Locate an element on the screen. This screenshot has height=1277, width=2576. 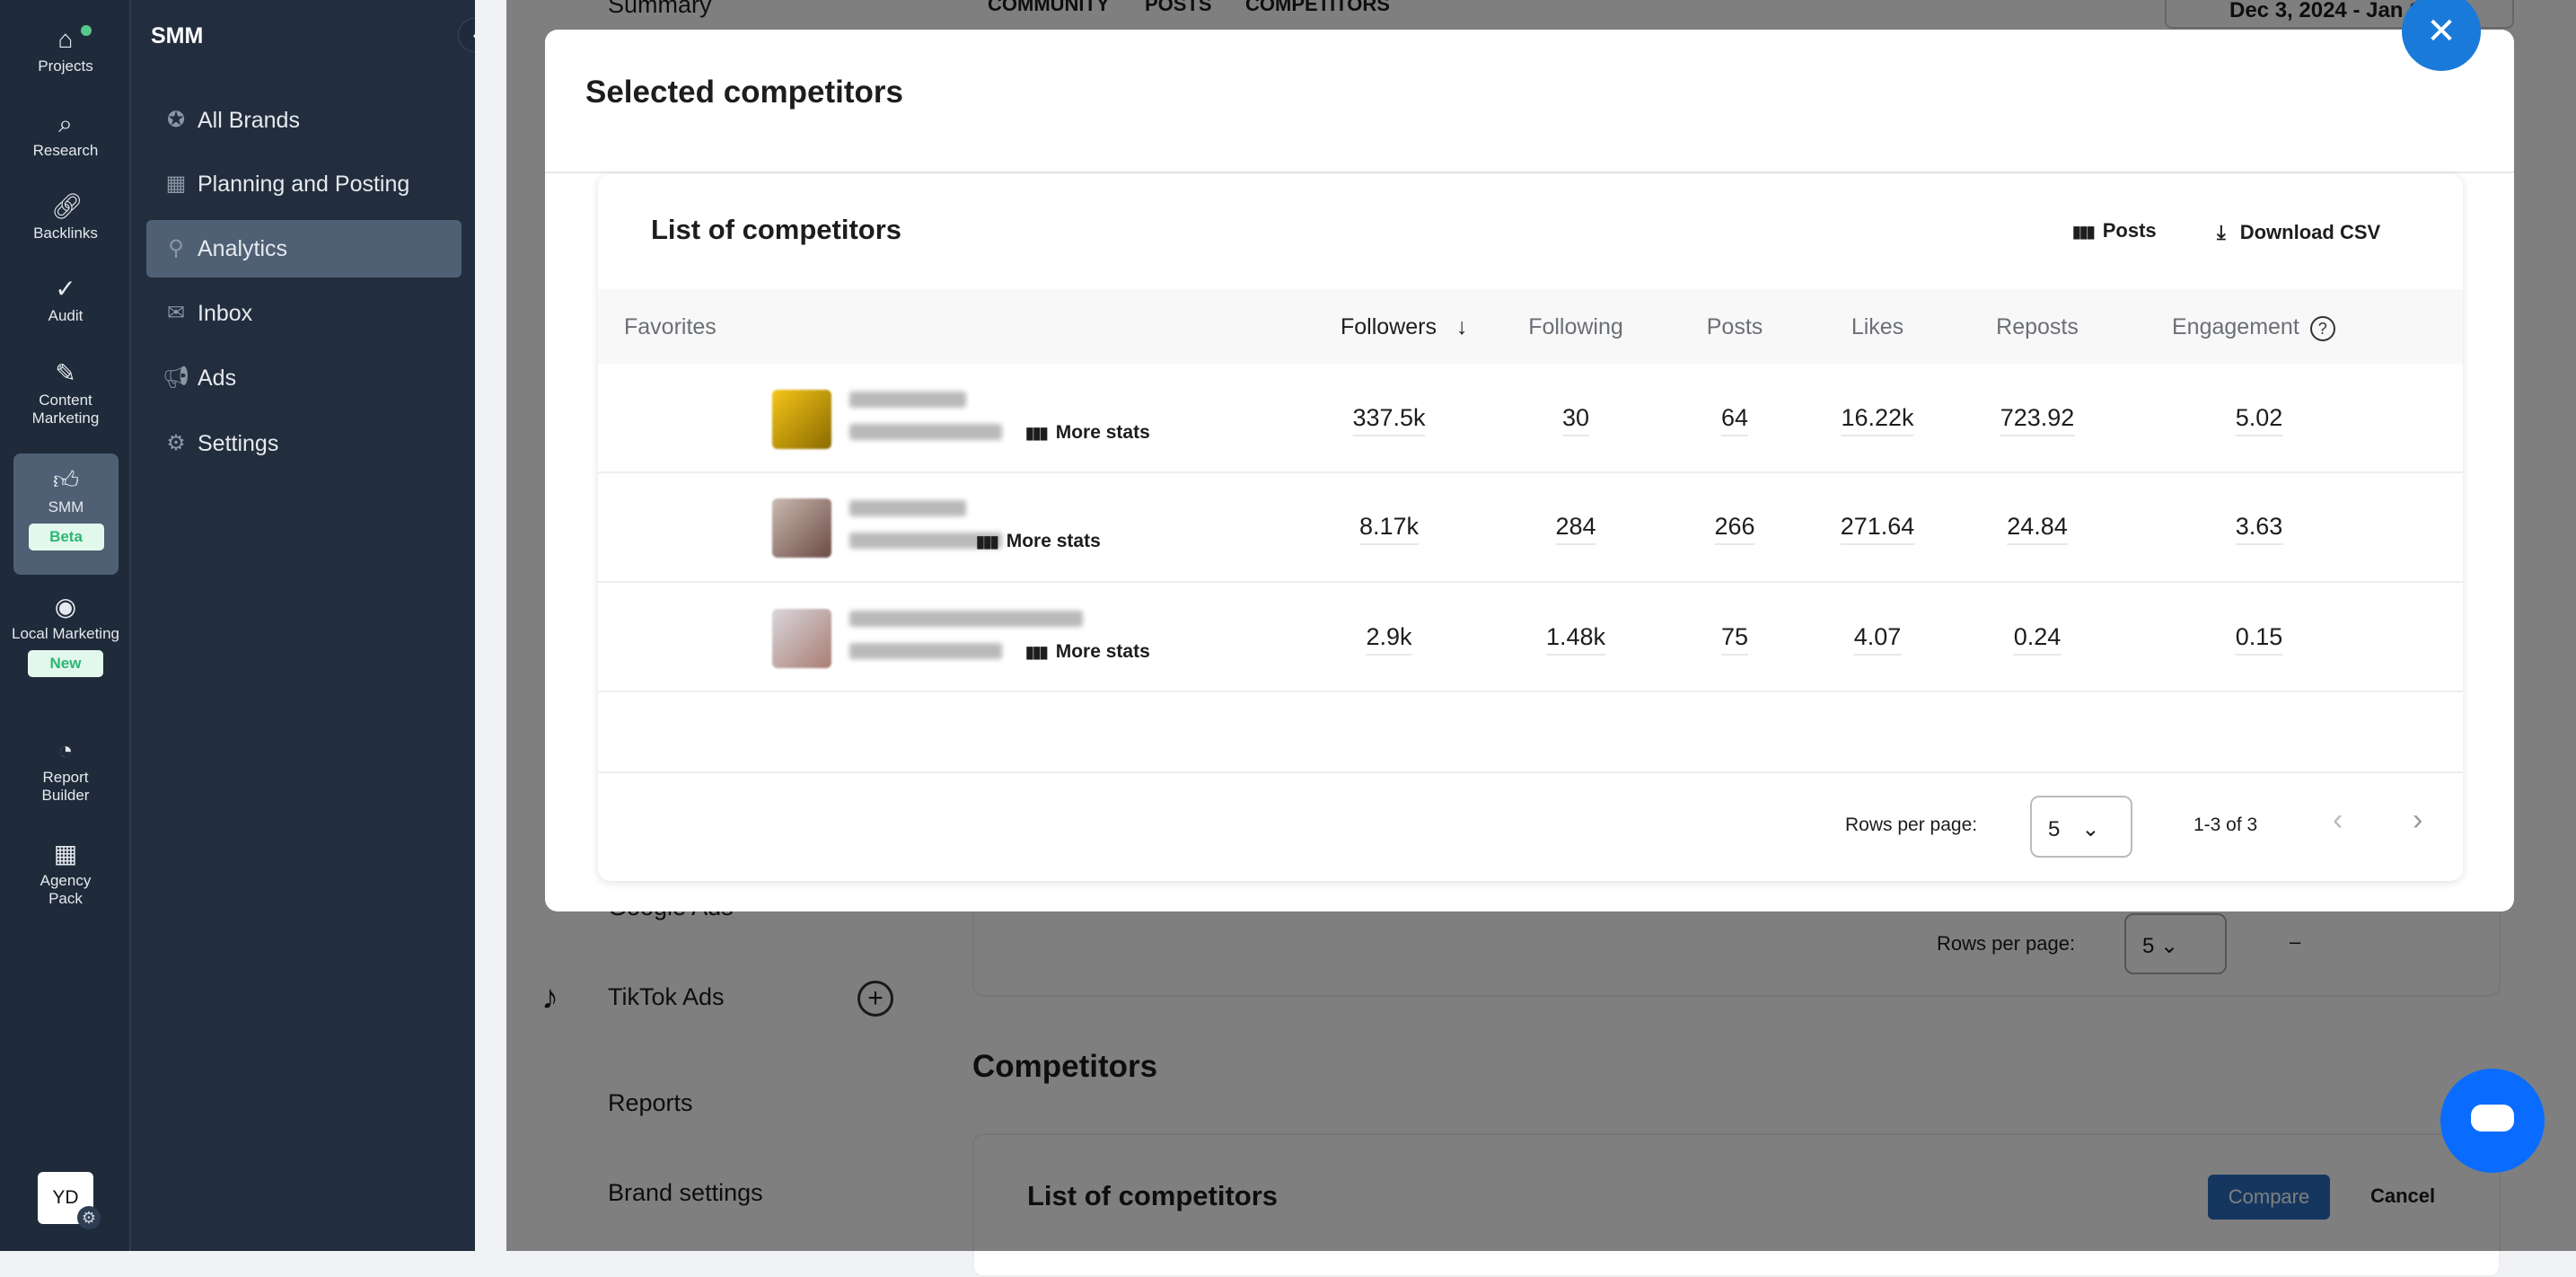
rail-item-local-marketing: ◉ Local Marketing New is located at coordinates (65, 635).